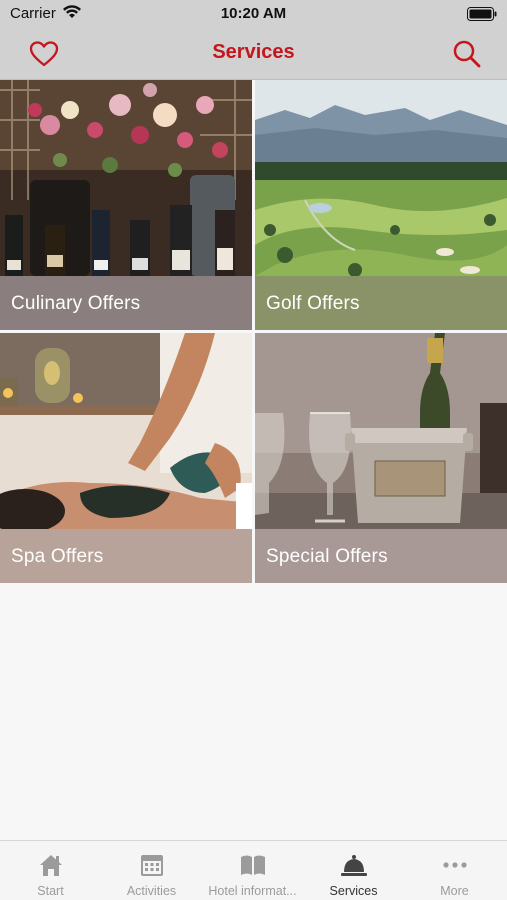 This screenshot has width=507, height=900. What do you see at coordinates (76, 303) in the screenshot?
I see `tile-label: Culinary Offers` at bounding box center [76, 303].